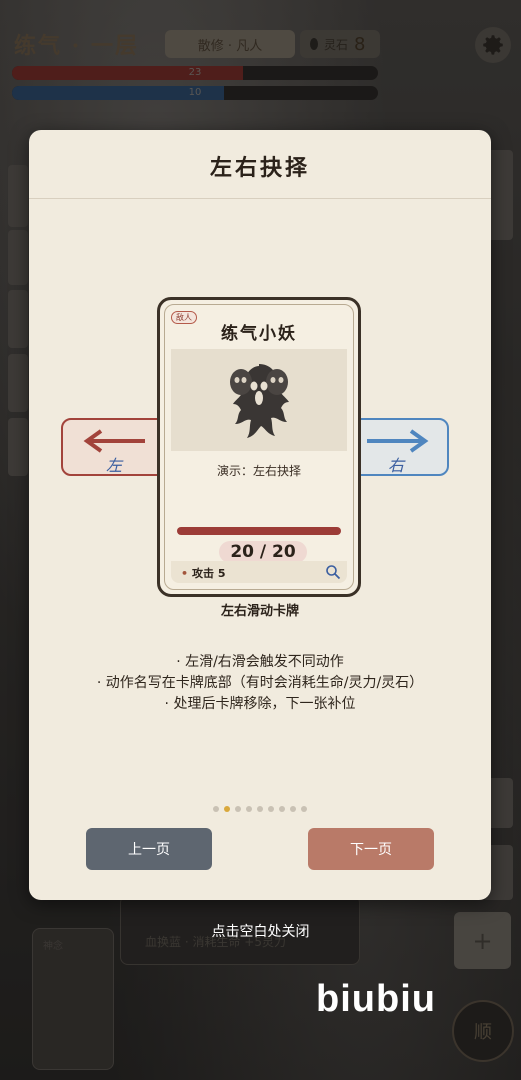 The image size is (521, 1080). Describe the element at coordinates (376, 999) in the screenshot. I see `watermark-logo: biubiu` at that location.